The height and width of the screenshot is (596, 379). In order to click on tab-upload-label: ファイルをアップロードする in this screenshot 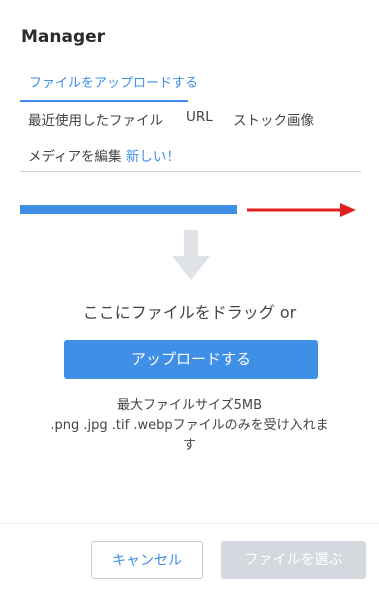, I will do `click(114, 83)`.